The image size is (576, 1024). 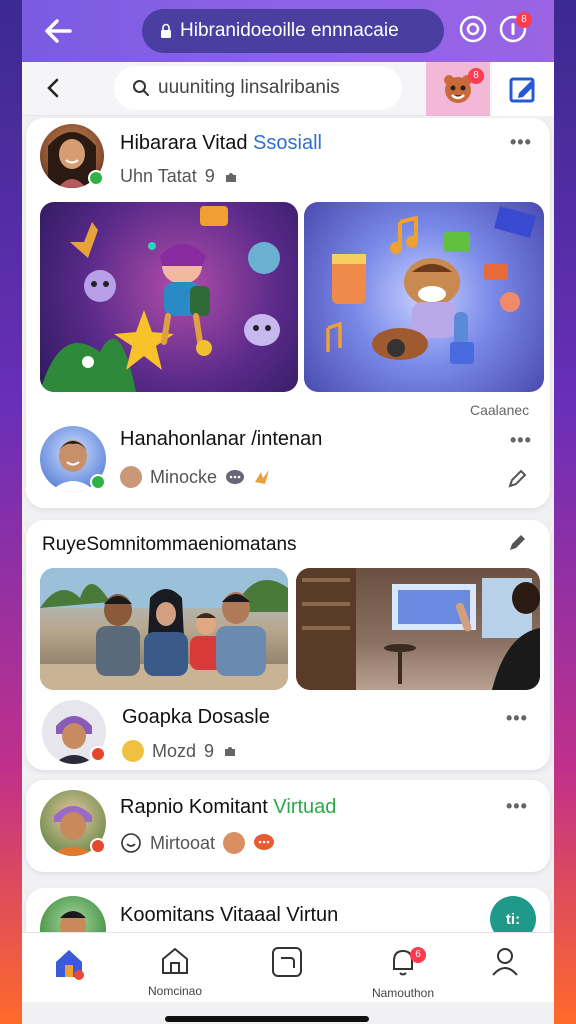 I want to click on post-image-living-room, so click(x=418, y=629).